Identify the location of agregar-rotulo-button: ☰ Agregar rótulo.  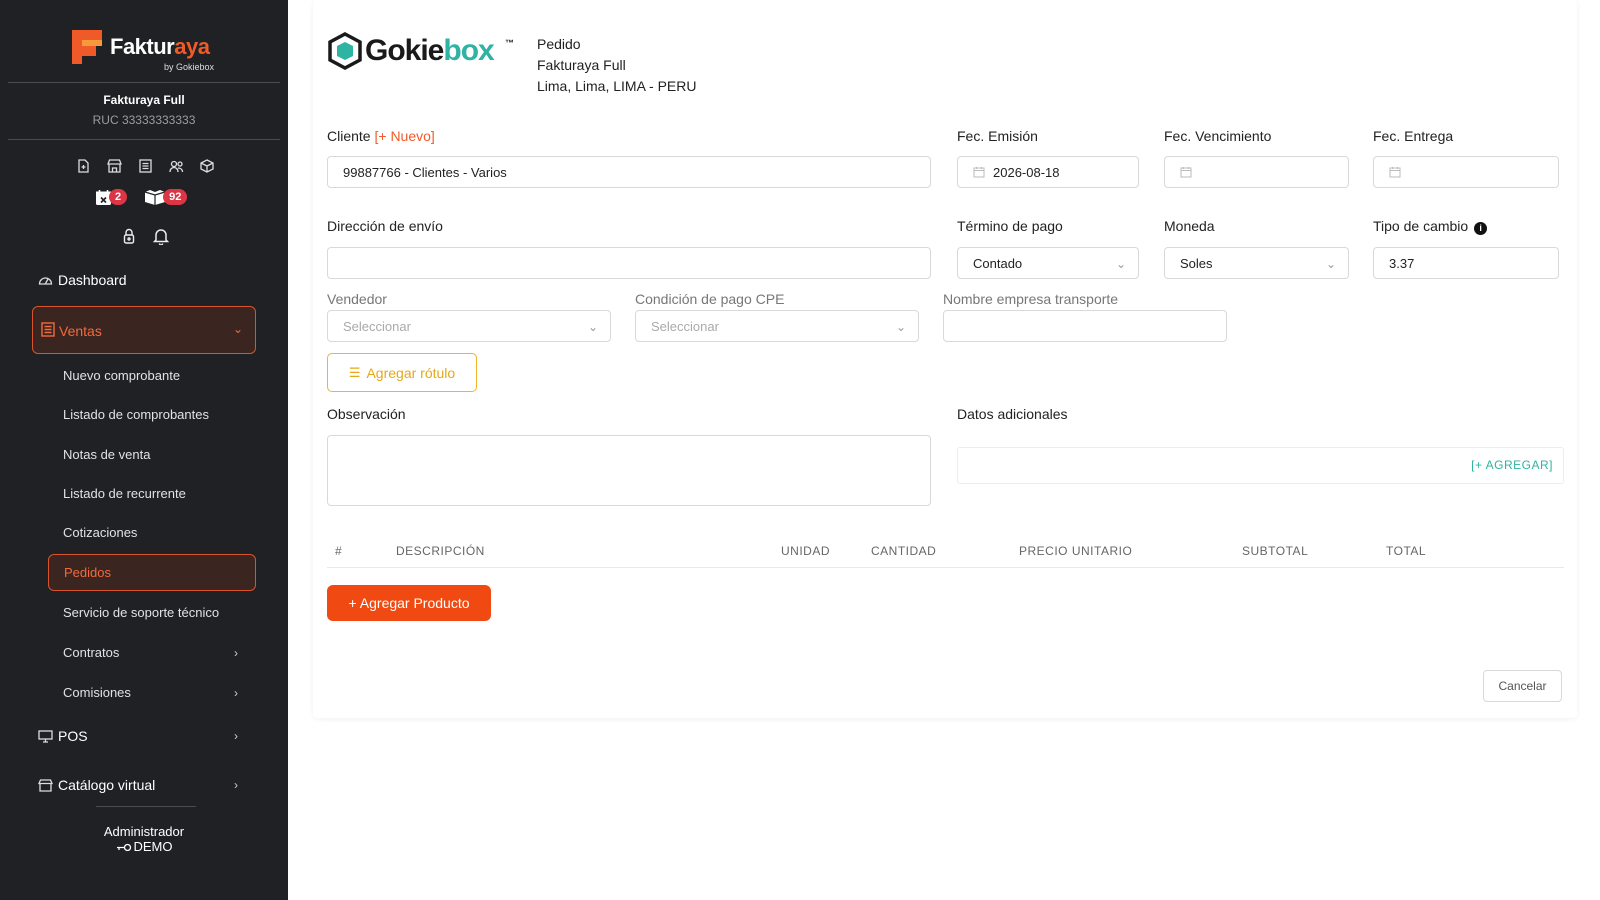
(402, 372).